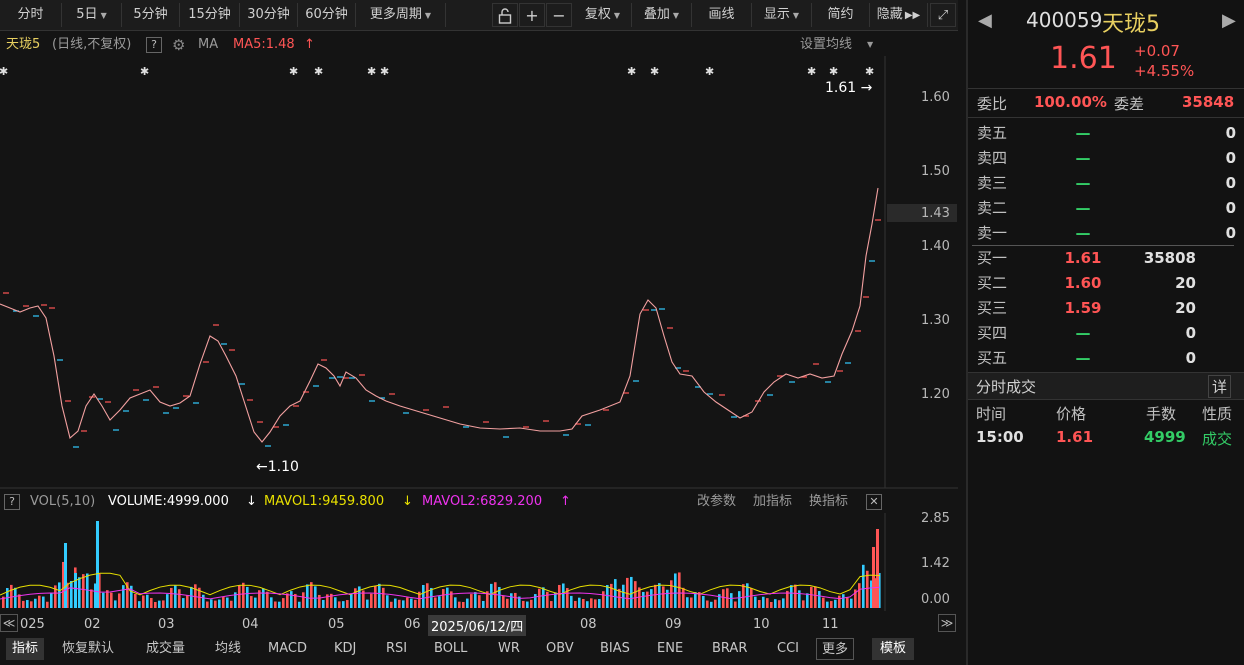 This screenshot has width=1244, height=665. What do you see at coordinates (269, 15) in the screenshot?
I see `period-tab-30min: 30分钟` at bounding box center [269, 15].